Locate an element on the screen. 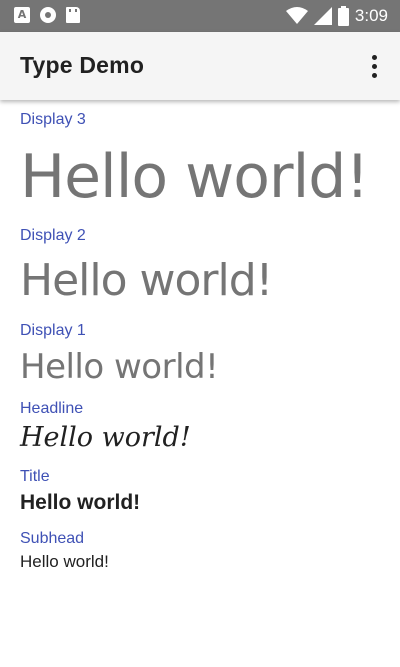 This screenshot has width=400, height=667. status-bar-notifications: A is located at coordinates (47, 15).